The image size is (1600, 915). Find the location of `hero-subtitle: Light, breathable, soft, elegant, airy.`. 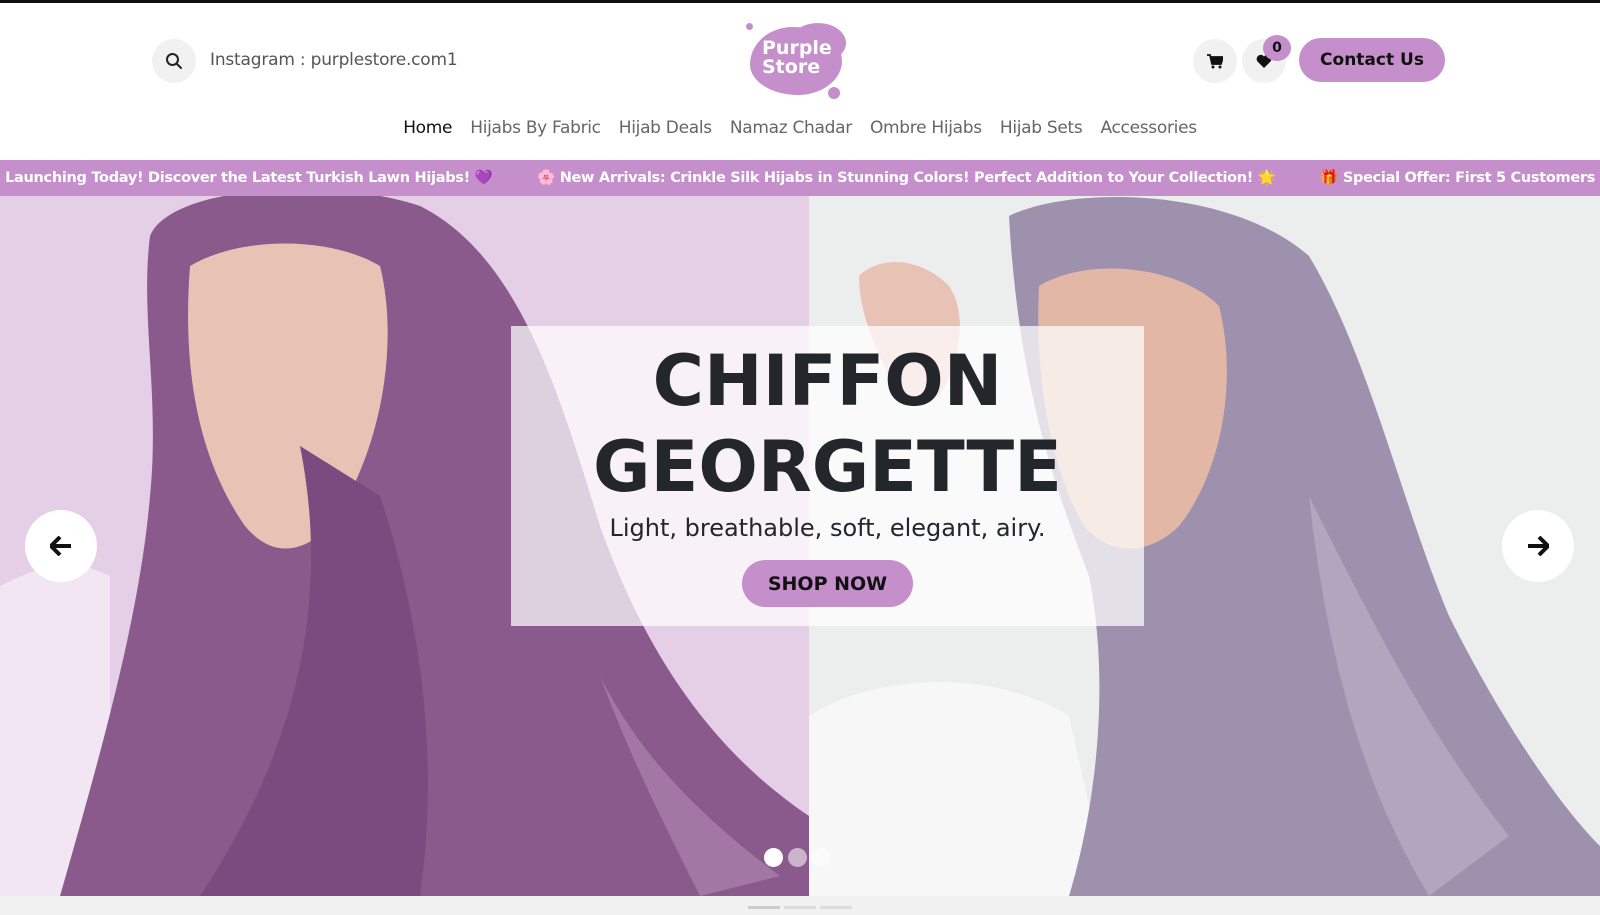

hero-subtitle: Light, breathable, soft, elegant, airy. is located at coordinates (827, 528).